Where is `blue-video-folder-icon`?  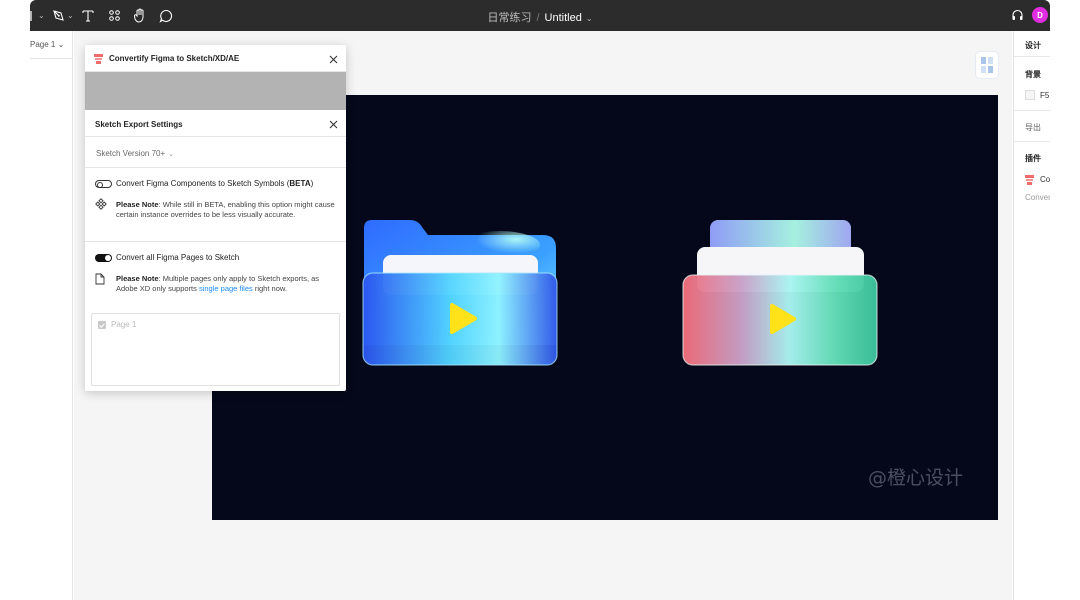
blue-video-folder-icon is located at coordinates (460, 292).